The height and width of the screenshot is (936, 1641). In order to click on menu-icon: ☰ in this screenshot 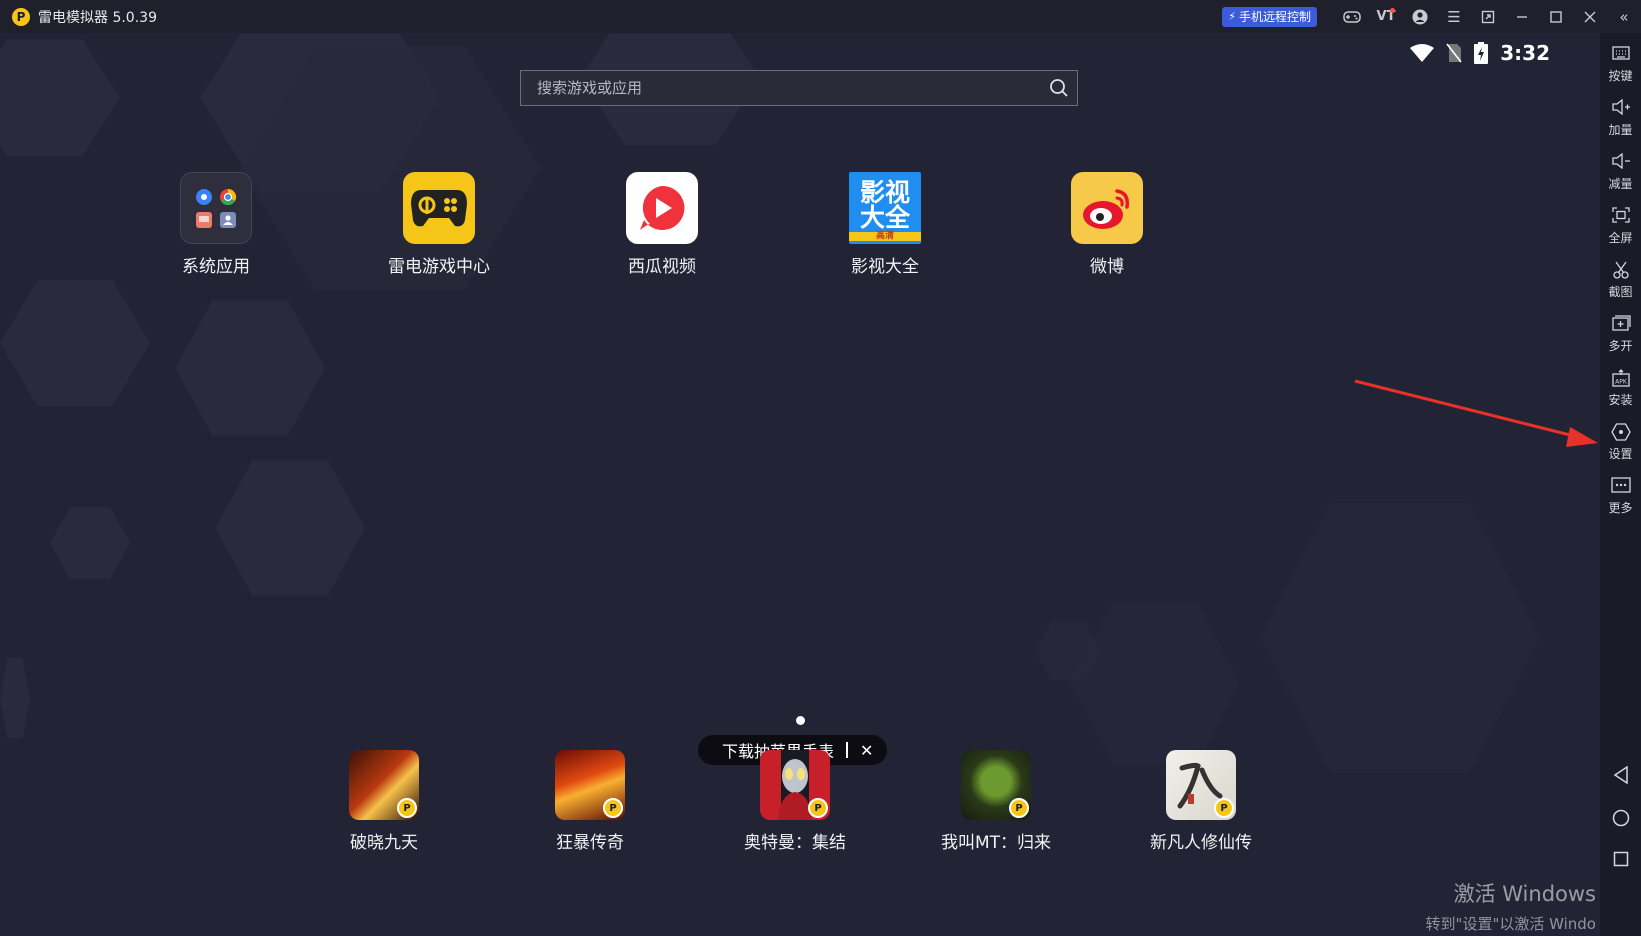, I will do `click(1454, 16)`.